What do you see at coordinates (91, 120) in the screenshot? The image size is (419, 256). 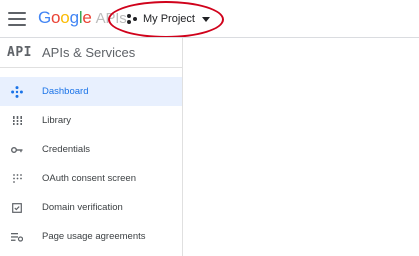 I see `sidebar-item-library: Library` at bounding box center [91, 120].